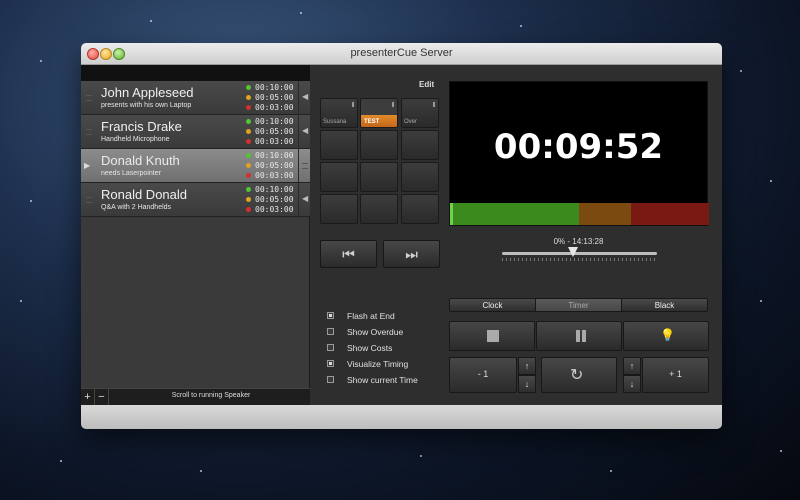 Image resolution: width=800 pixels, height=500 pixels. I want to click on plus-one-label: + 1, so click(675, 374).